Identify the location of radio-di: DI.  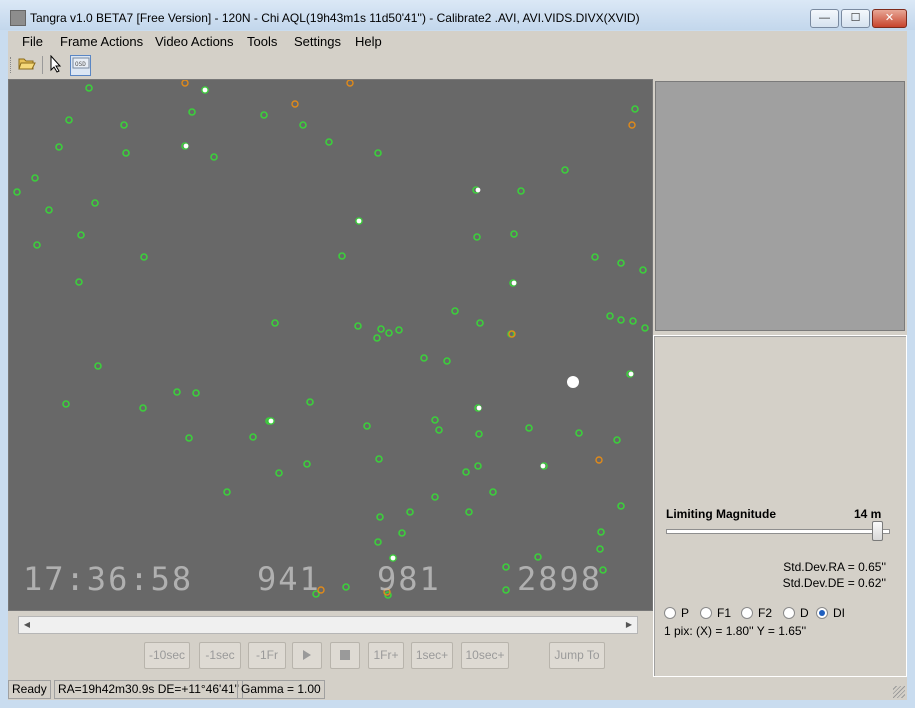
(830, 613).